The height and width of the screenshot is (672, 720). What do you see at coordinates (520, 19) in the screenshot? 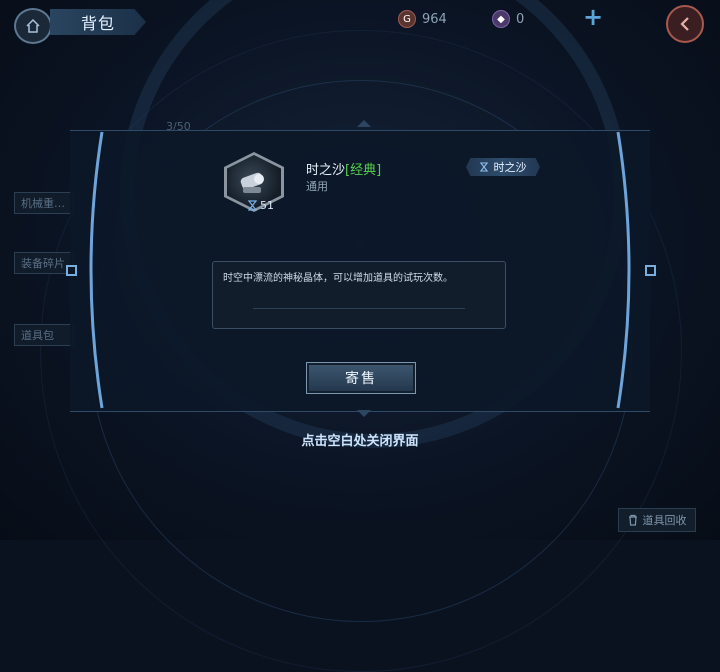
I see `gem-amount: 0` at bounding box center [520, 19].